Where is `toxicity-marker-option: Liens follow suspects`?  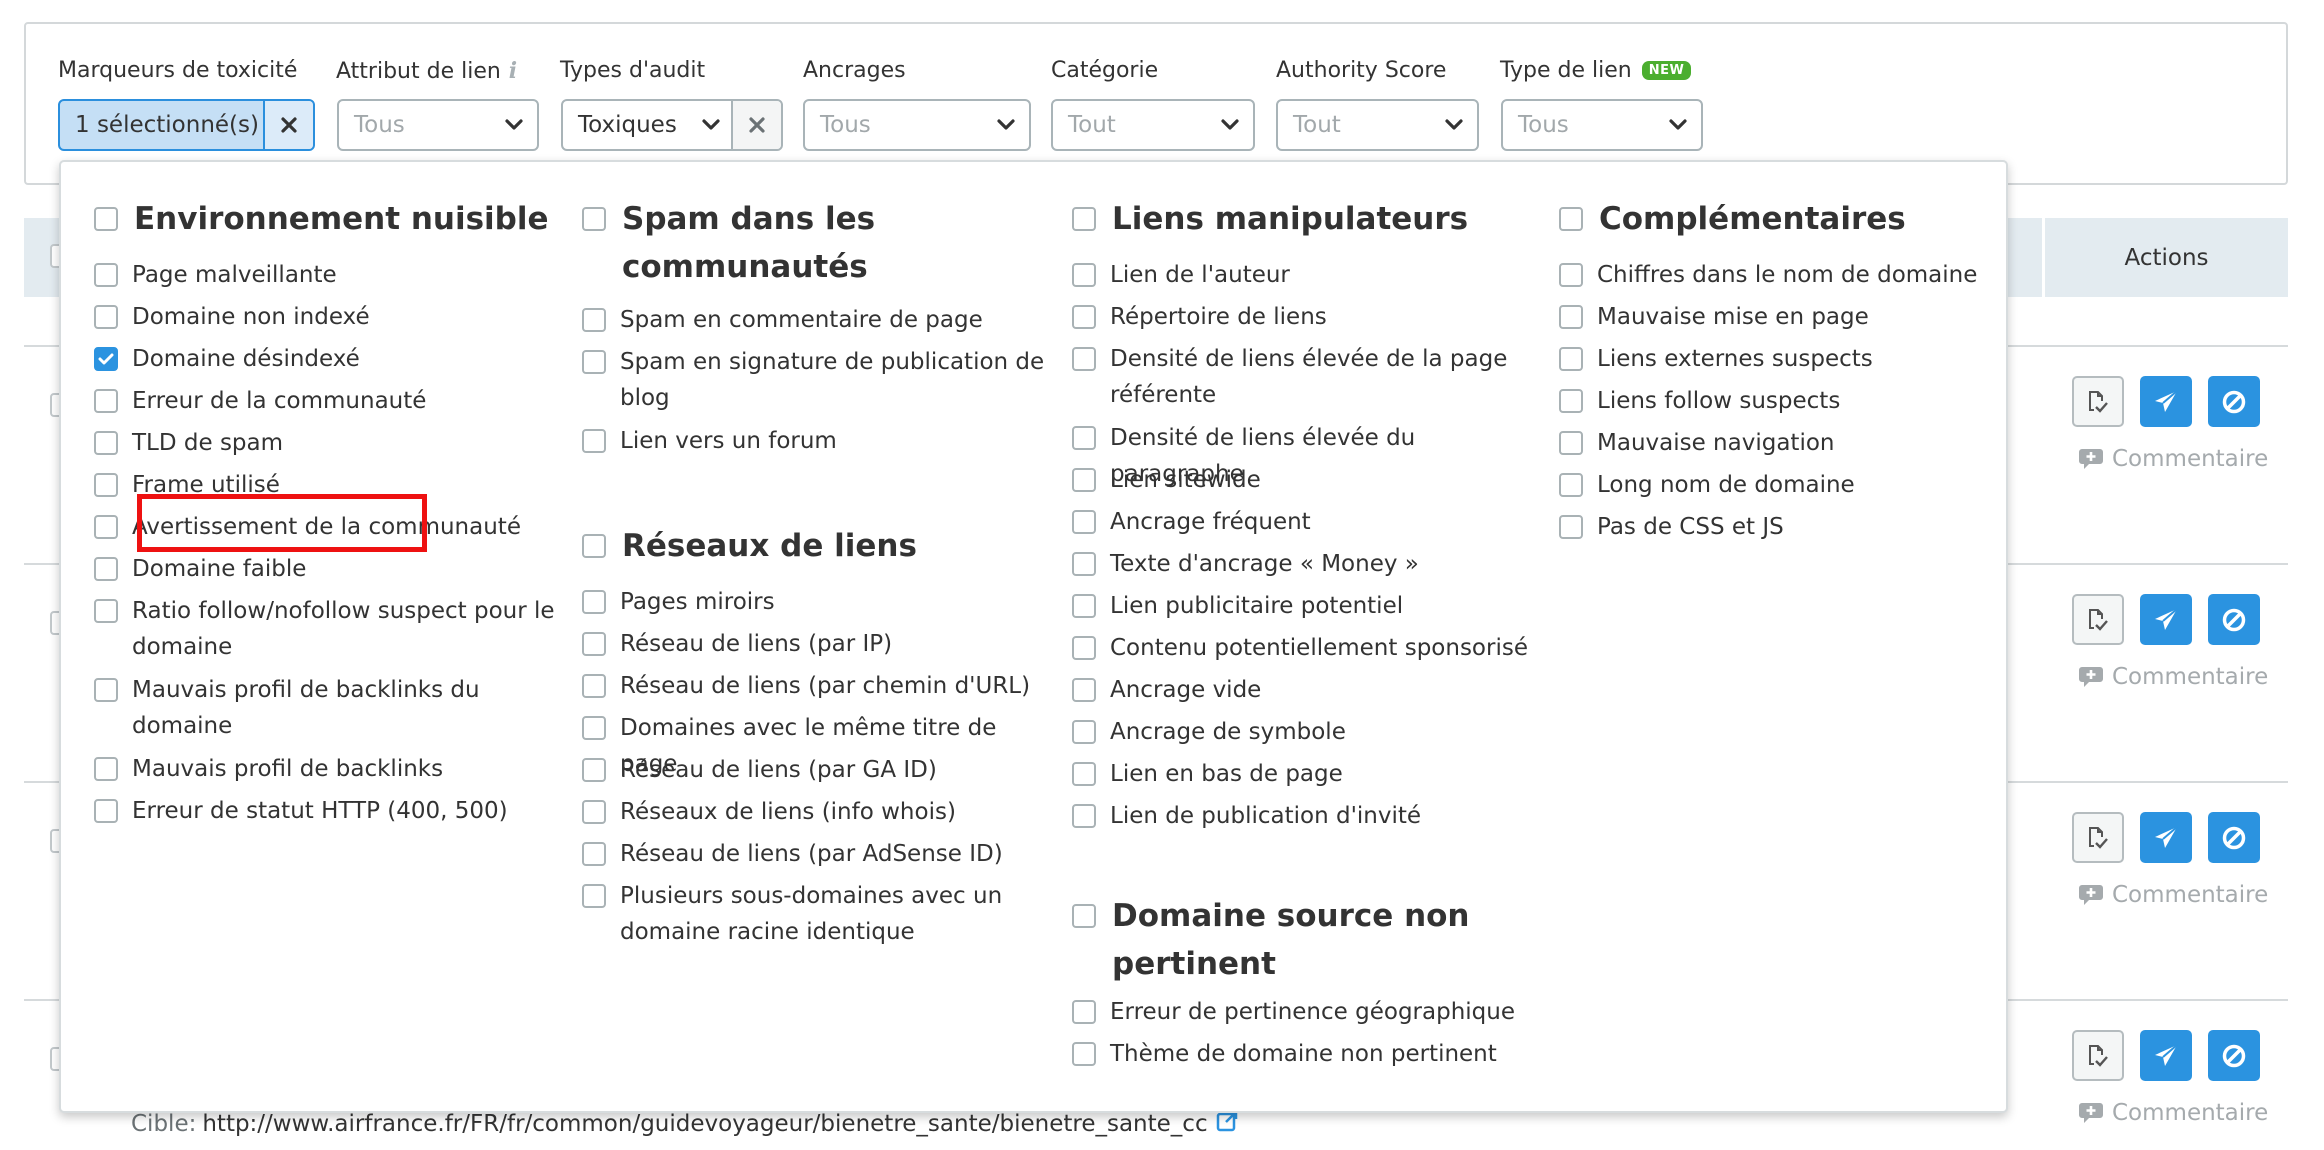 toxicity-marker-option: Liens follow suspects is located at coordinates (1784, 401).